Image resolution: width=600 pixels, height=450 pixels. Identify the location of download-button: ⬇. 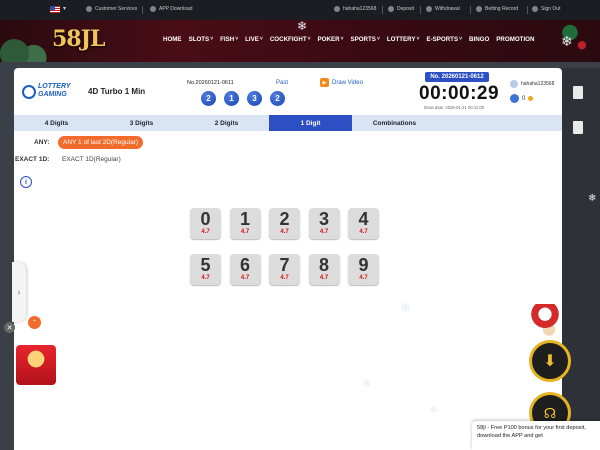
(550, 361).